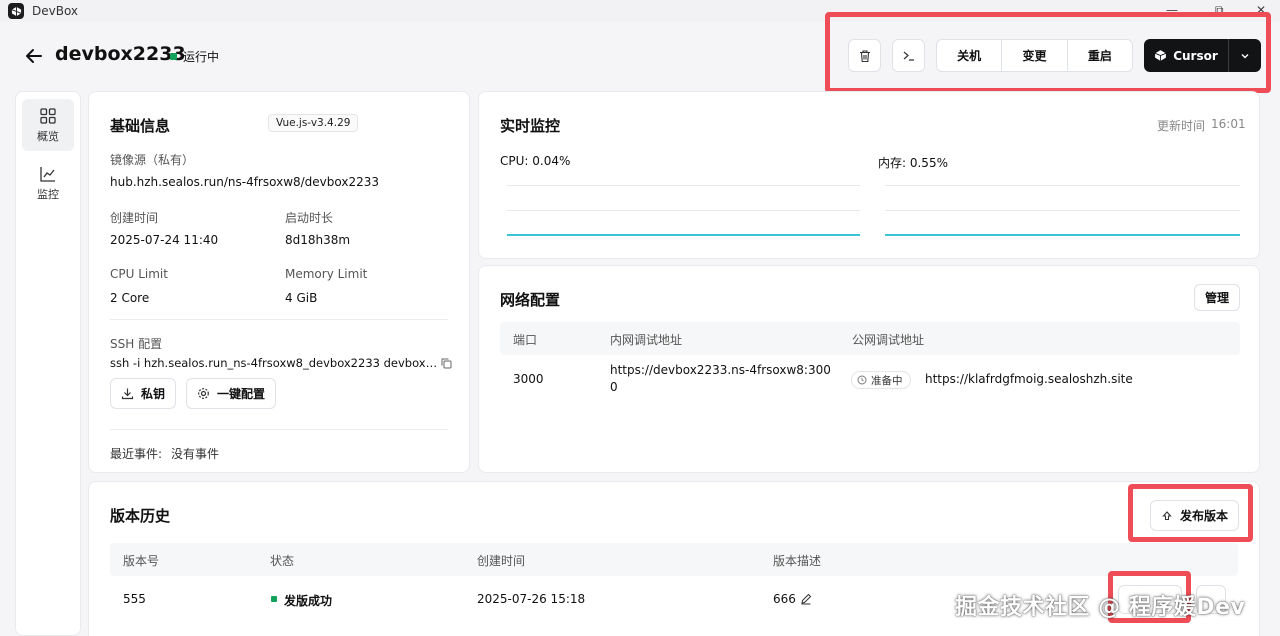 This screenshot has height=636, width=1280. I want to click on sidebar-item-overview: 概览, so click(48, 125).